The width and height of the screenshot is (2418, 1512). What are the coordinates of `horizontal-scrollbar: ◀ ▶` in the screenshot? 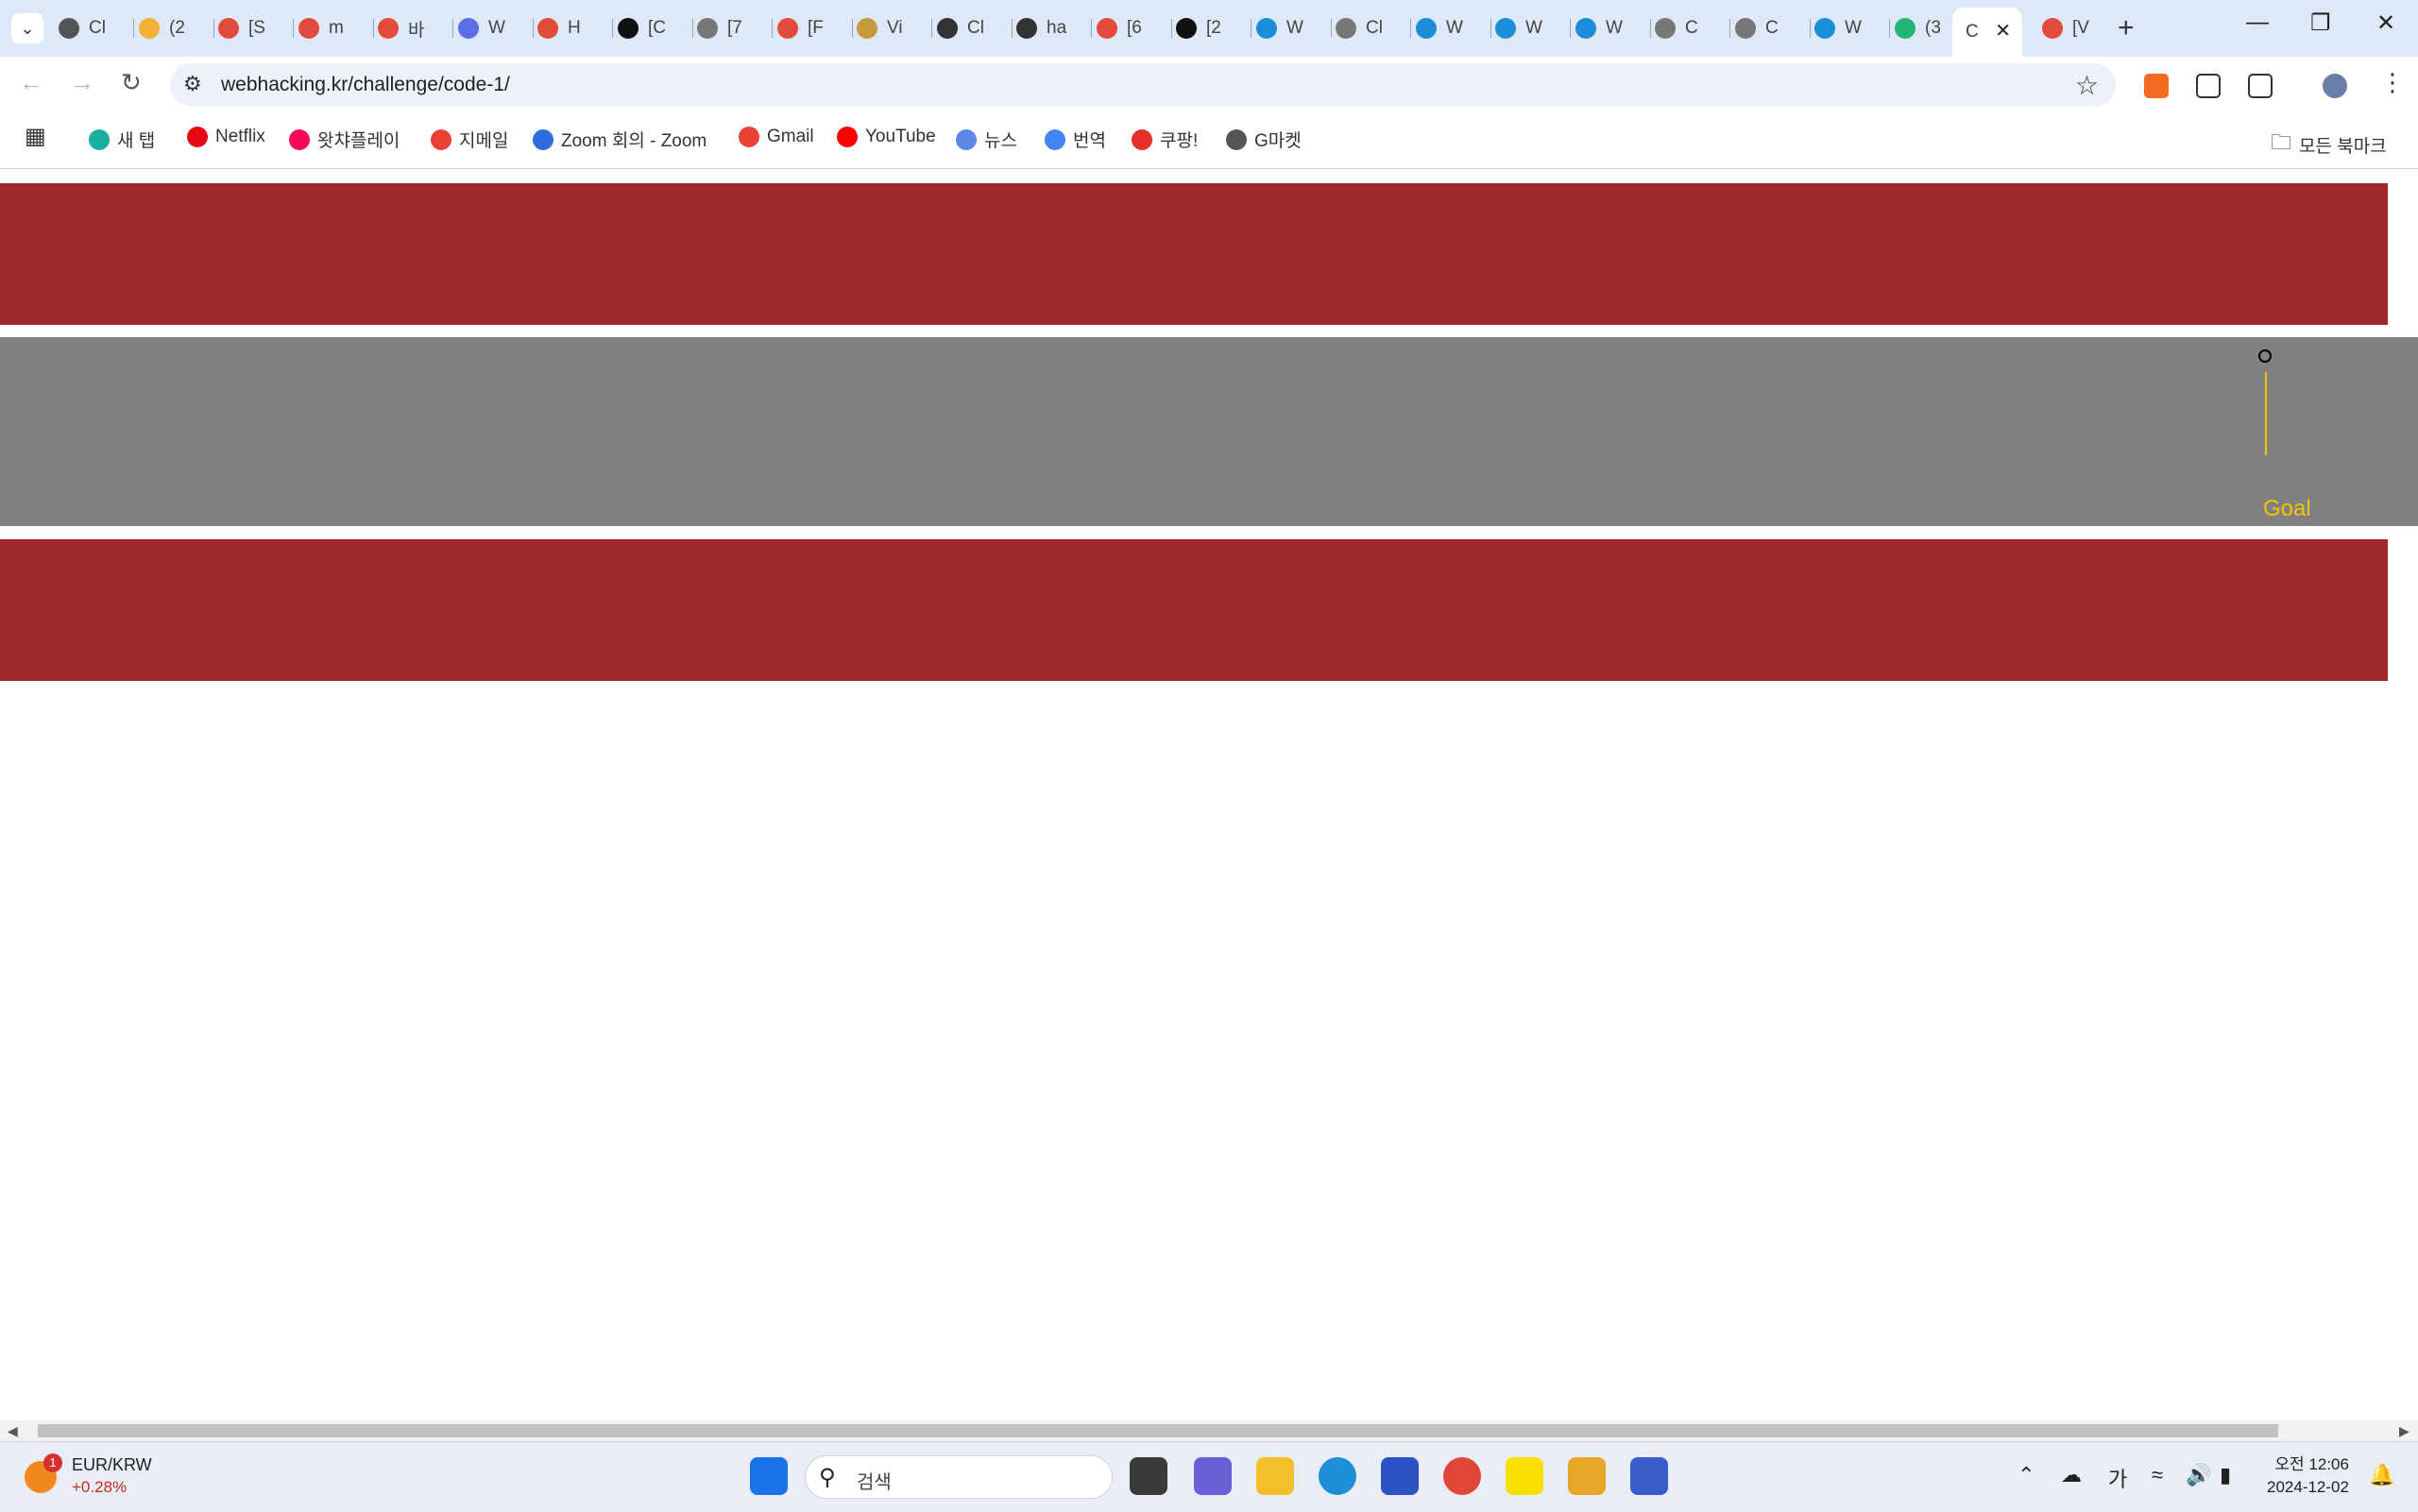 It's located at (1209, 1431).